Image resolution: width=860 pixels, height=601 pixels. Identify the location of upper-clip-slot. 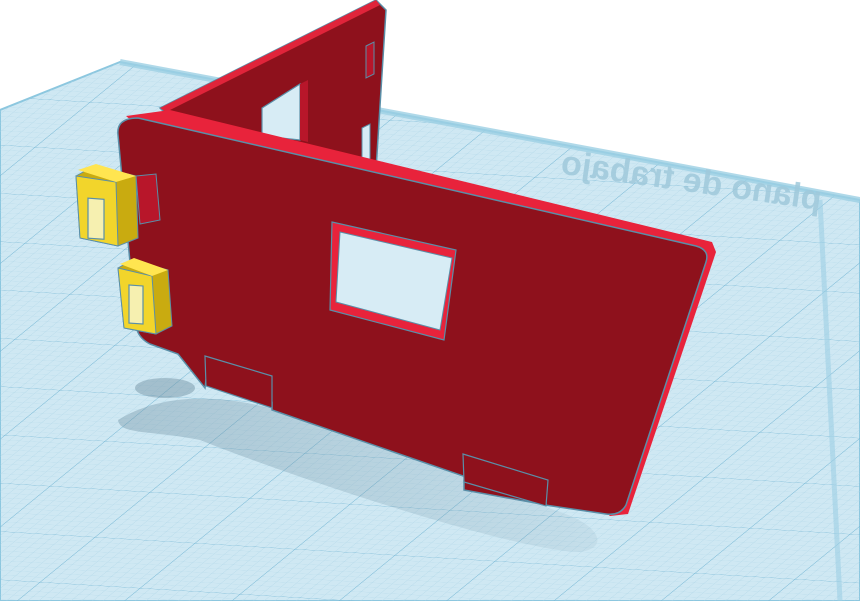
(96, 218).